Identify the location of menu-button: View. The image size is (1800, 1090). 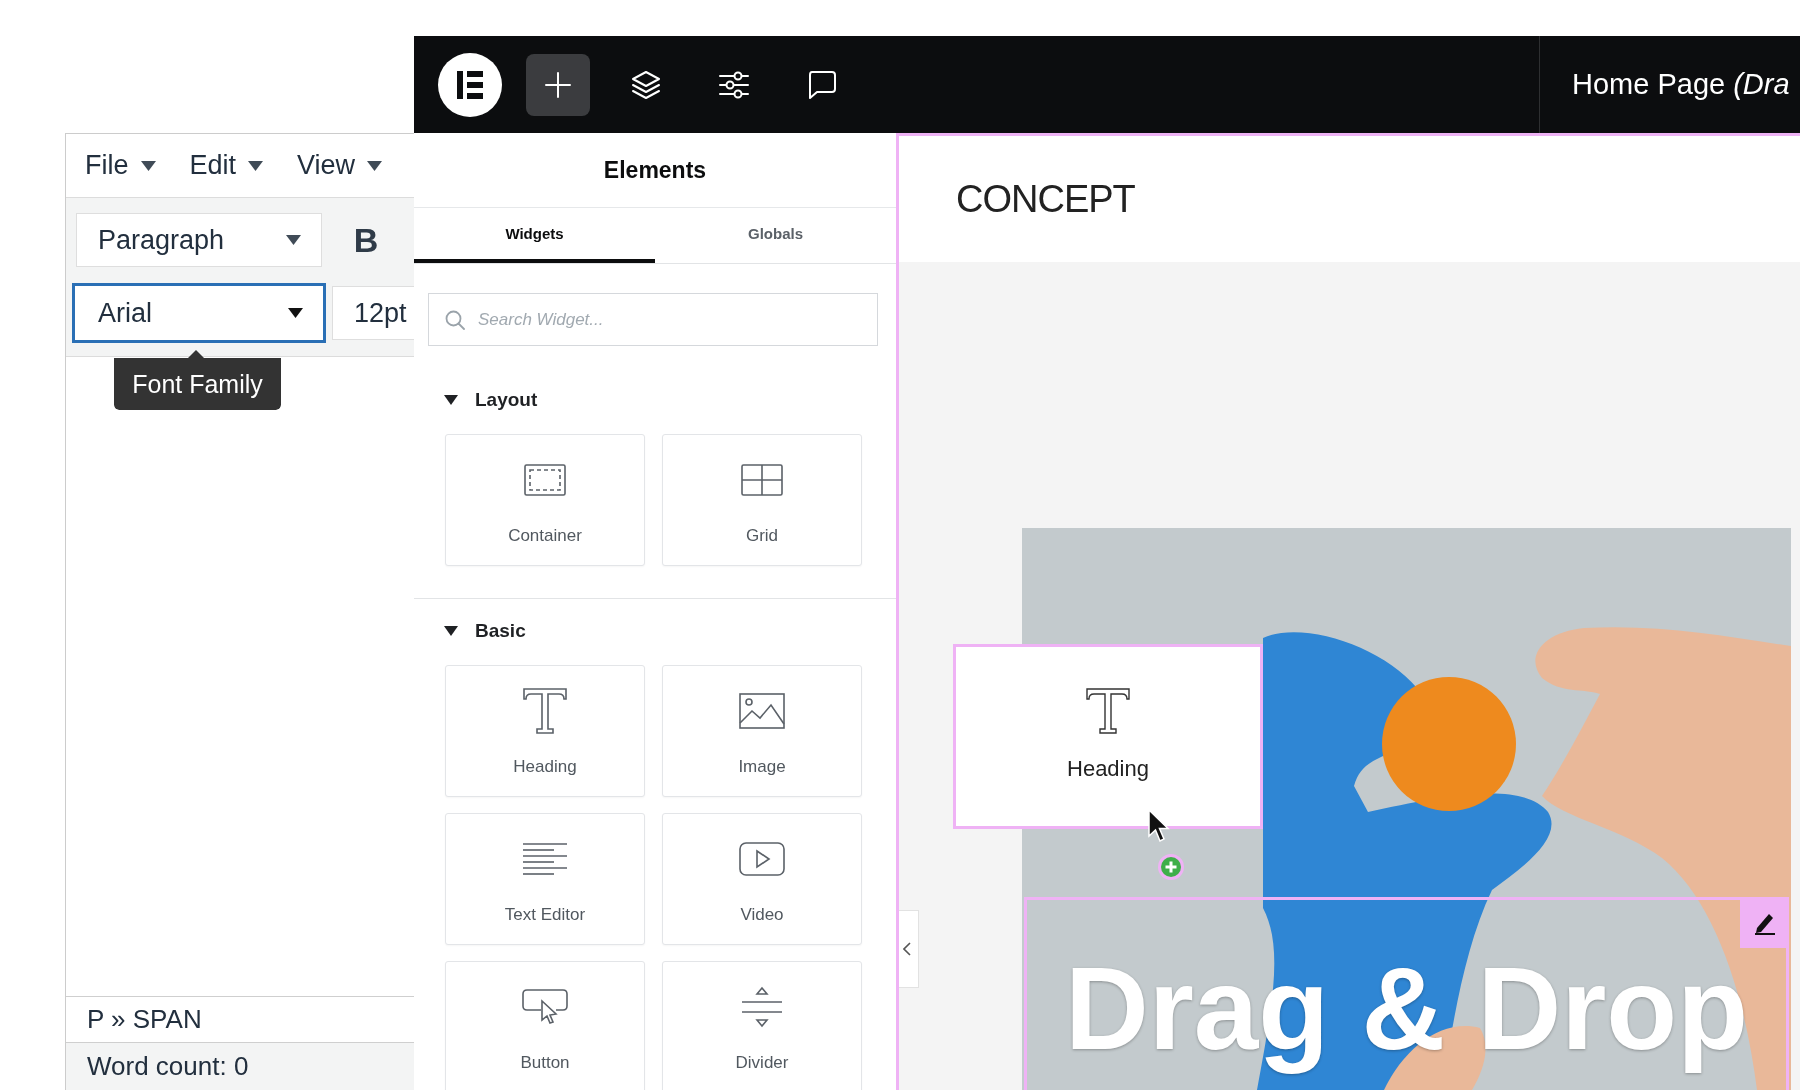
(340, 165).